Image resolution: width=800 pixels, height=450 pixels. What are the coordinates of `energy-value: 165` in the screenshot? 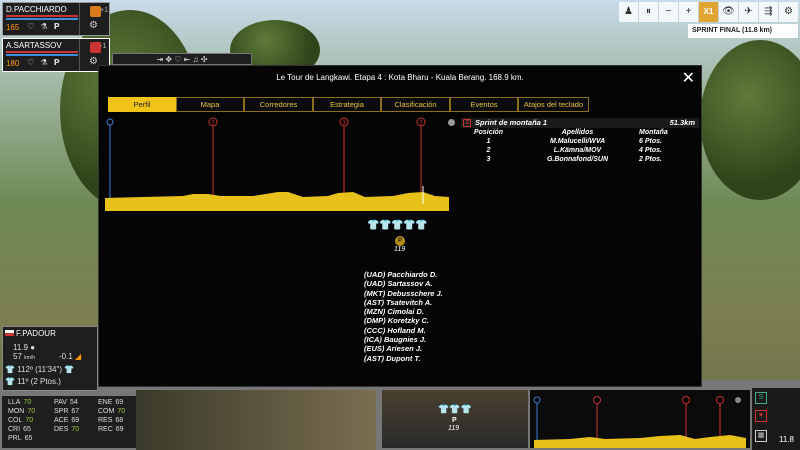 It's located at (13, 27).